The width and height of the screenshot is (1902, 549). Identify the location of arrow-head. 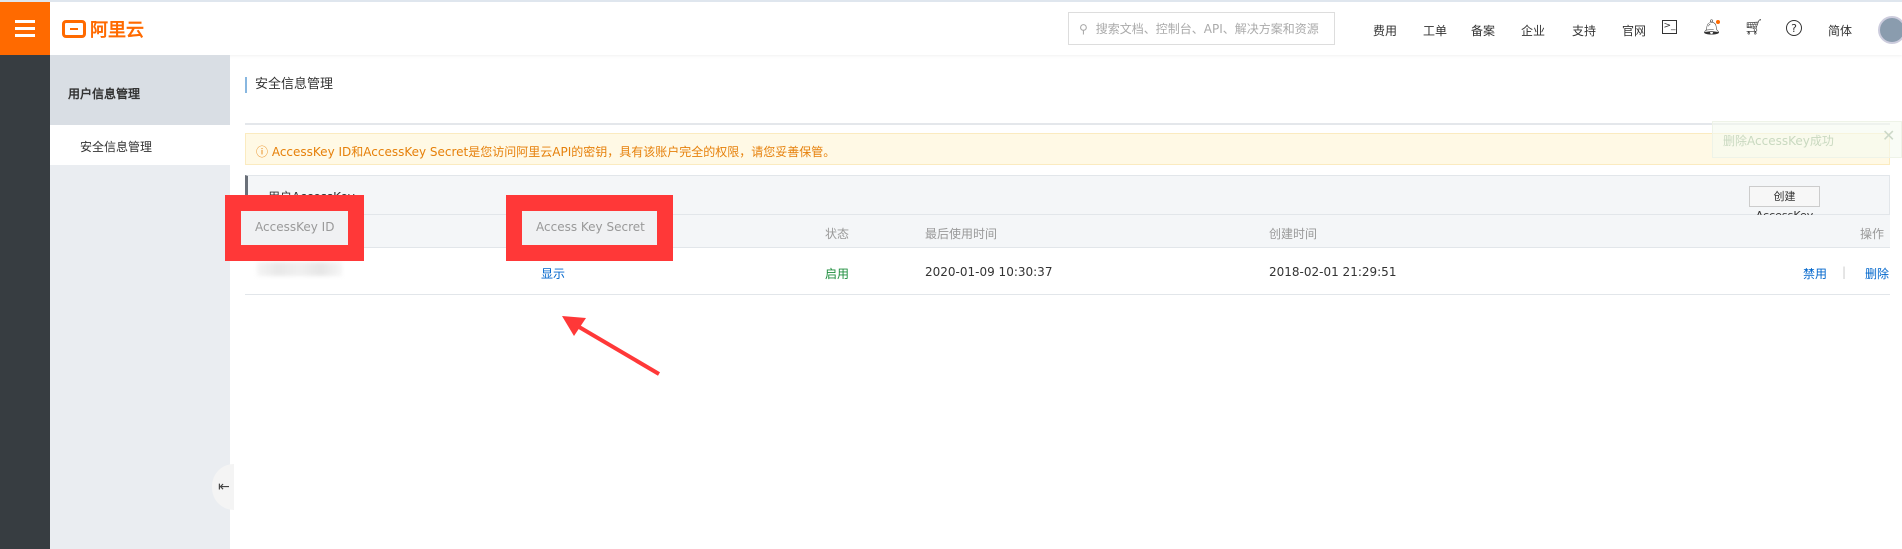
(574, 326).